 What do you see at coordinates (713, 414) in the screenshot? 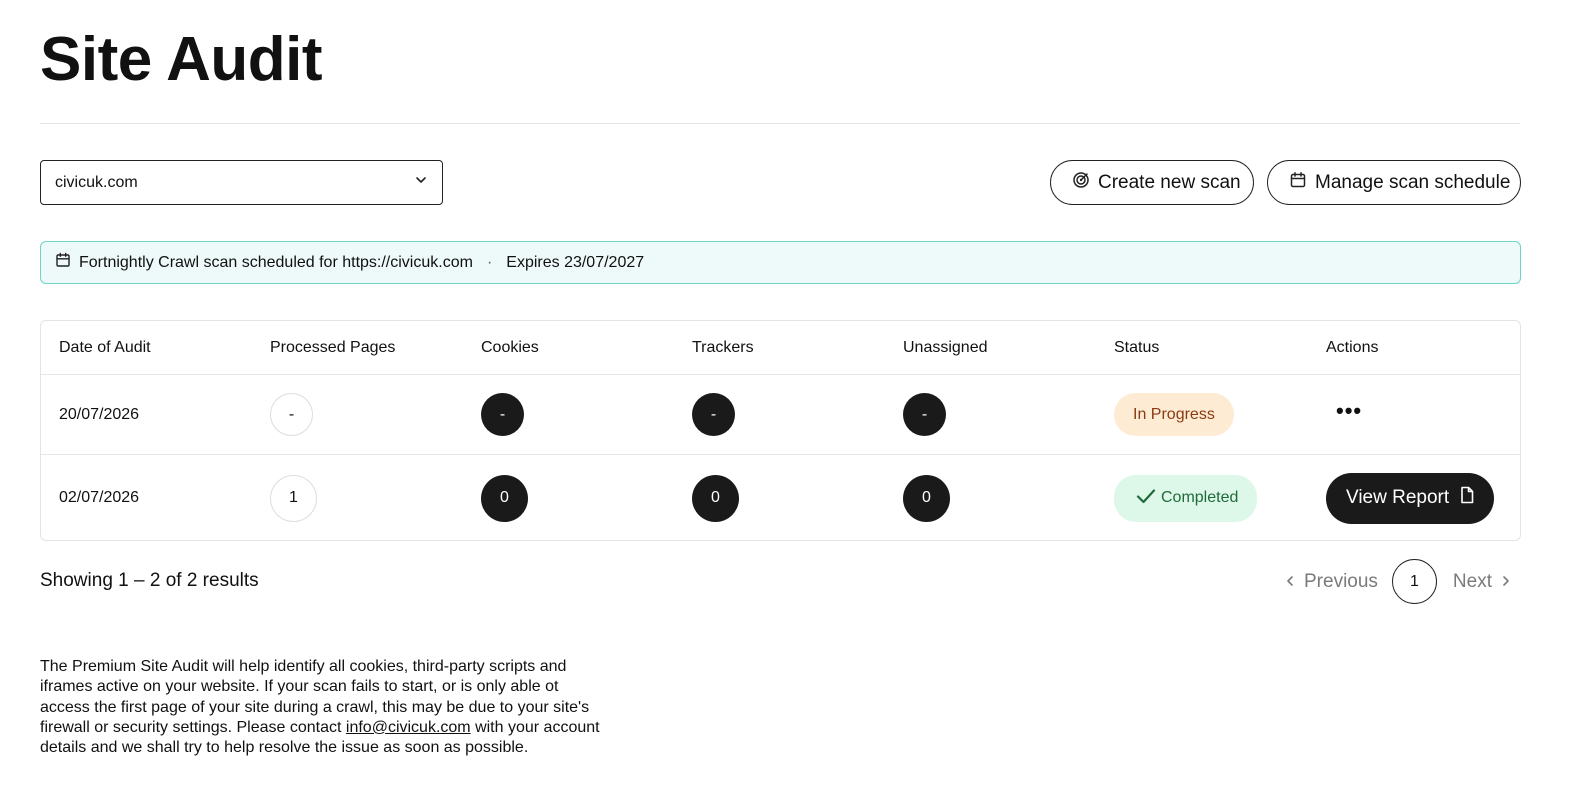
I see `trackers-count: -` at bounding box center [713, 414].